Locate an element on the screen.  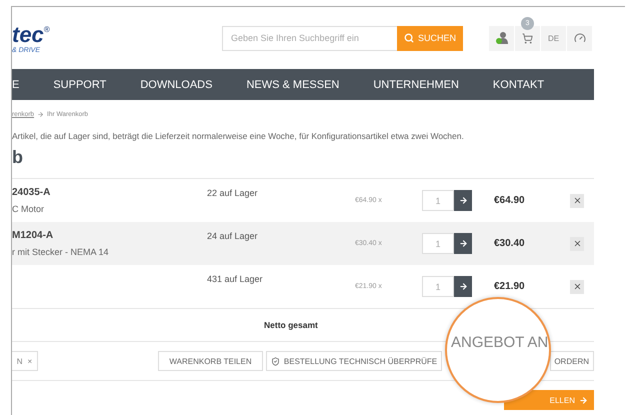
line-total: €21.90 is located at coordinates (510, 286).